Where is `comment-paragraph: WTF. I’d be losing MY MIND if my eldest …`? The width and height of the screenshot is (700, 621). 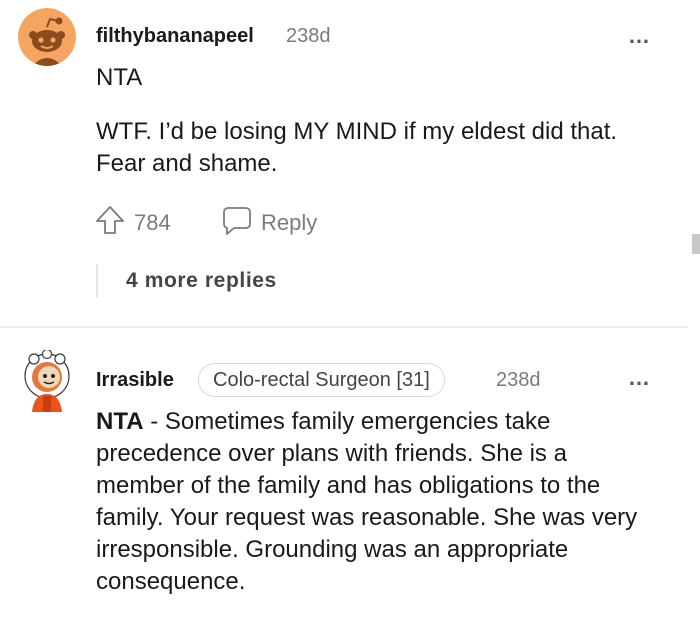
comment-paragraph: WTF. I’d be losing MY MIND if my eldest … is located at coordinates (357, 147).